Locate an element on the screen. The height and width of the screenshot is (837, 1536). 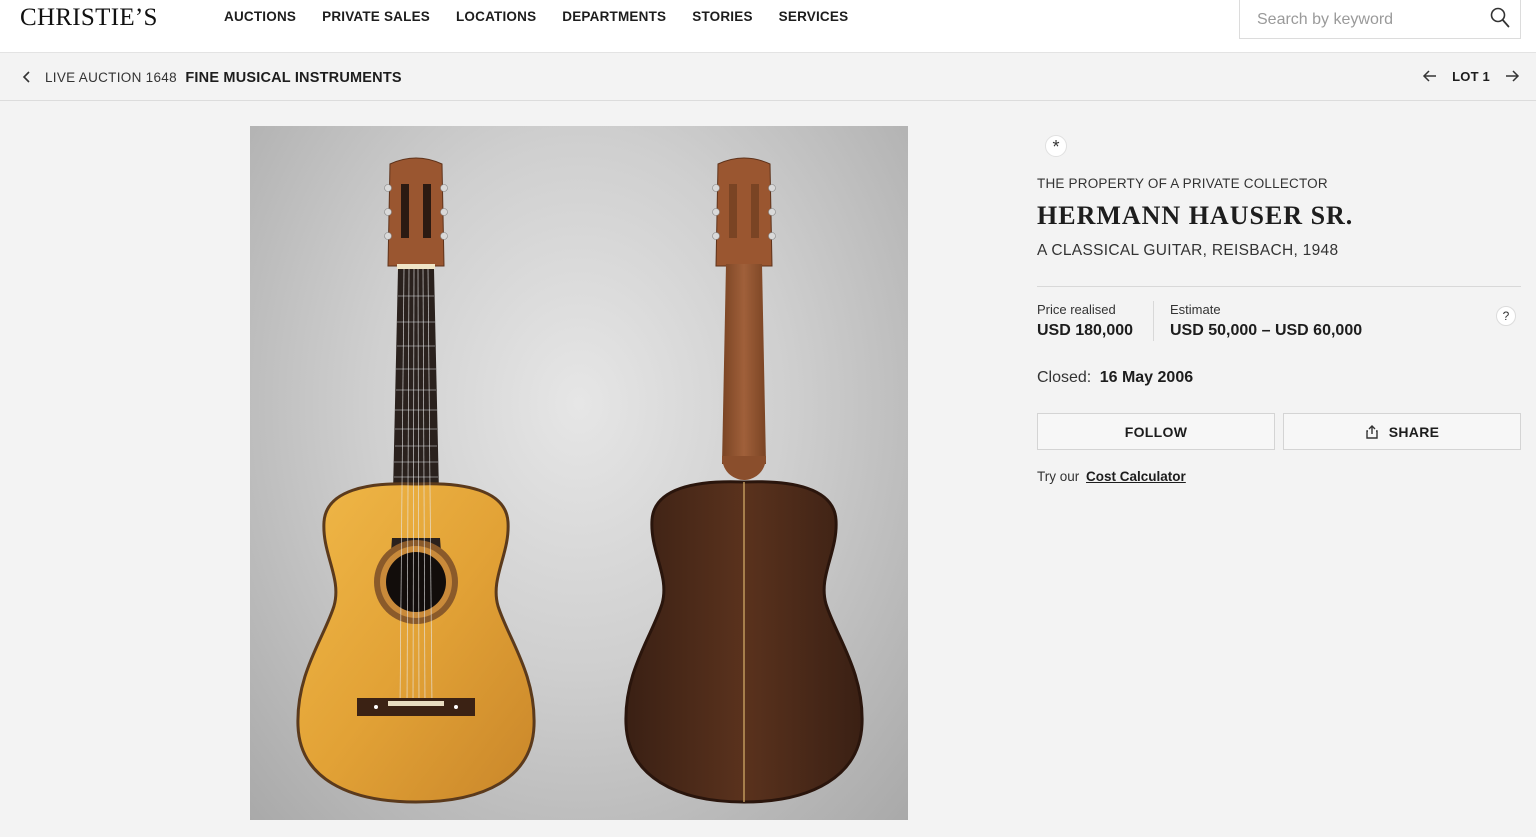
lot-number: LOT 1 is located at coordinates (1471, 76).